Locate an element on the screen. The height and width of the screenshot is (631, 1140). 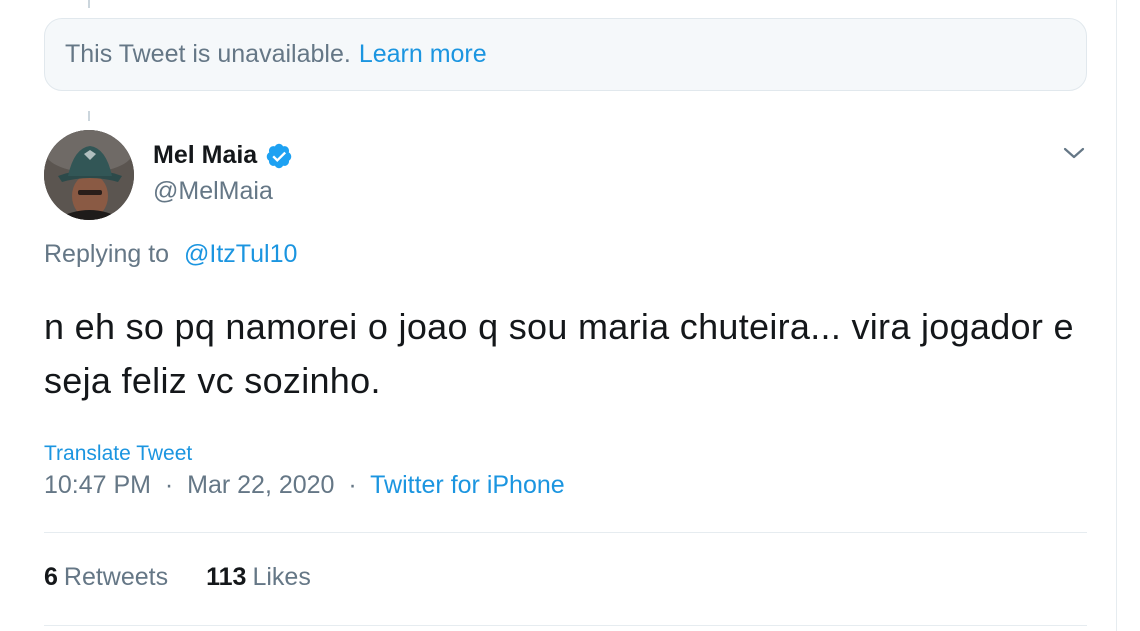
replying-to-prefix: Replying to is located at coordinates (107, 254).